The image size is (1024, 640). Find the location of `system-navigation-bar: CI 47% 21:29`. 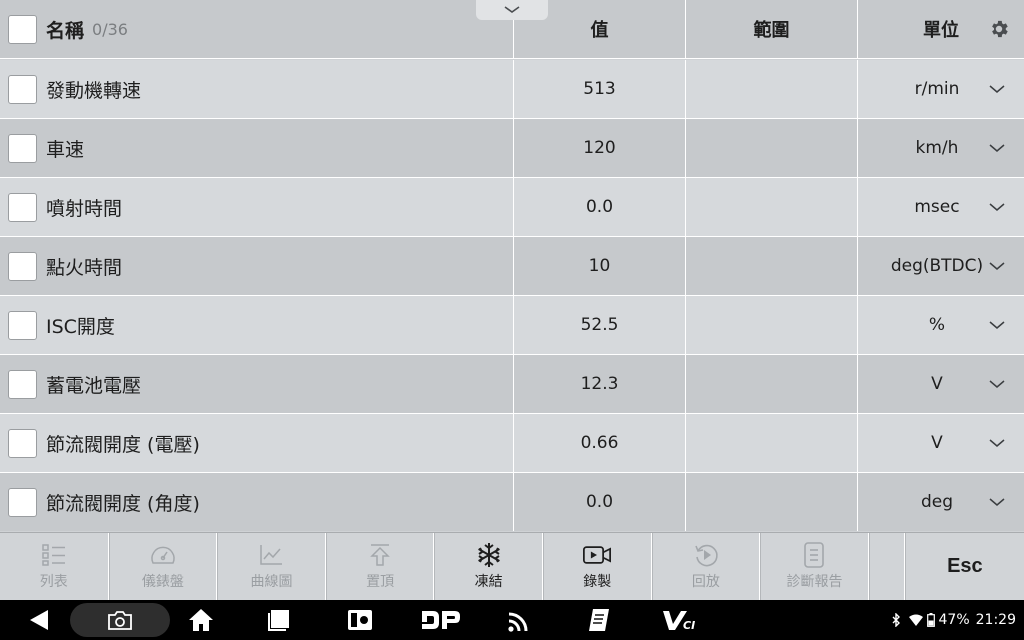

system-navigation-bar: CI 47% 21:29 is located at coordinates (512, 620).